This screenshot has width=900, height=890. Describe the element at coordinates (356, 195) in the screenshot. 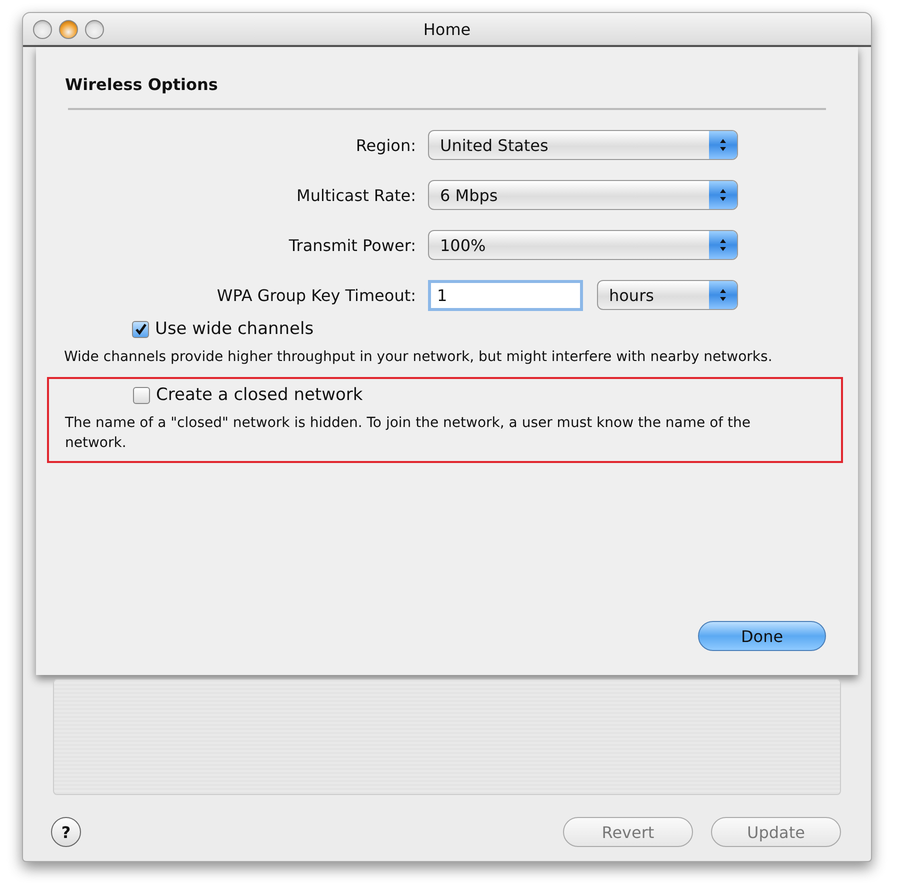

I see `field-label: Multicast Rate:` at that location.